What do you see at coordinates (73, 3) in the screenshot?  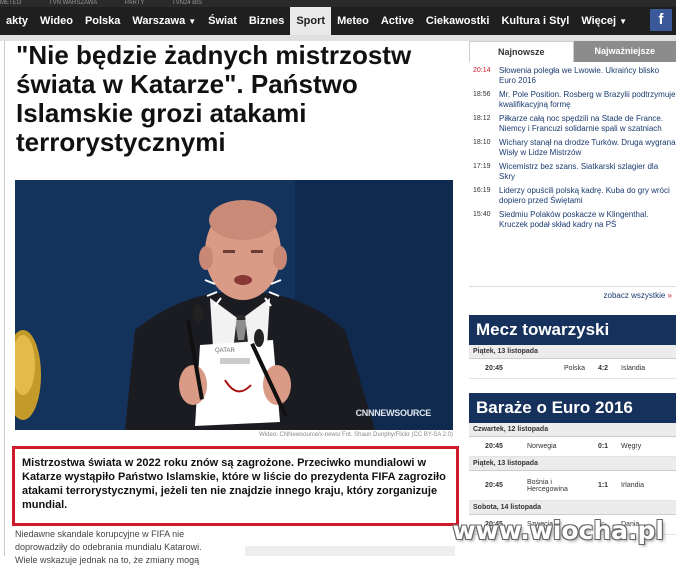 I see `top-strip-link: TVN WARSZAWA` at bounding box center [73, 3].